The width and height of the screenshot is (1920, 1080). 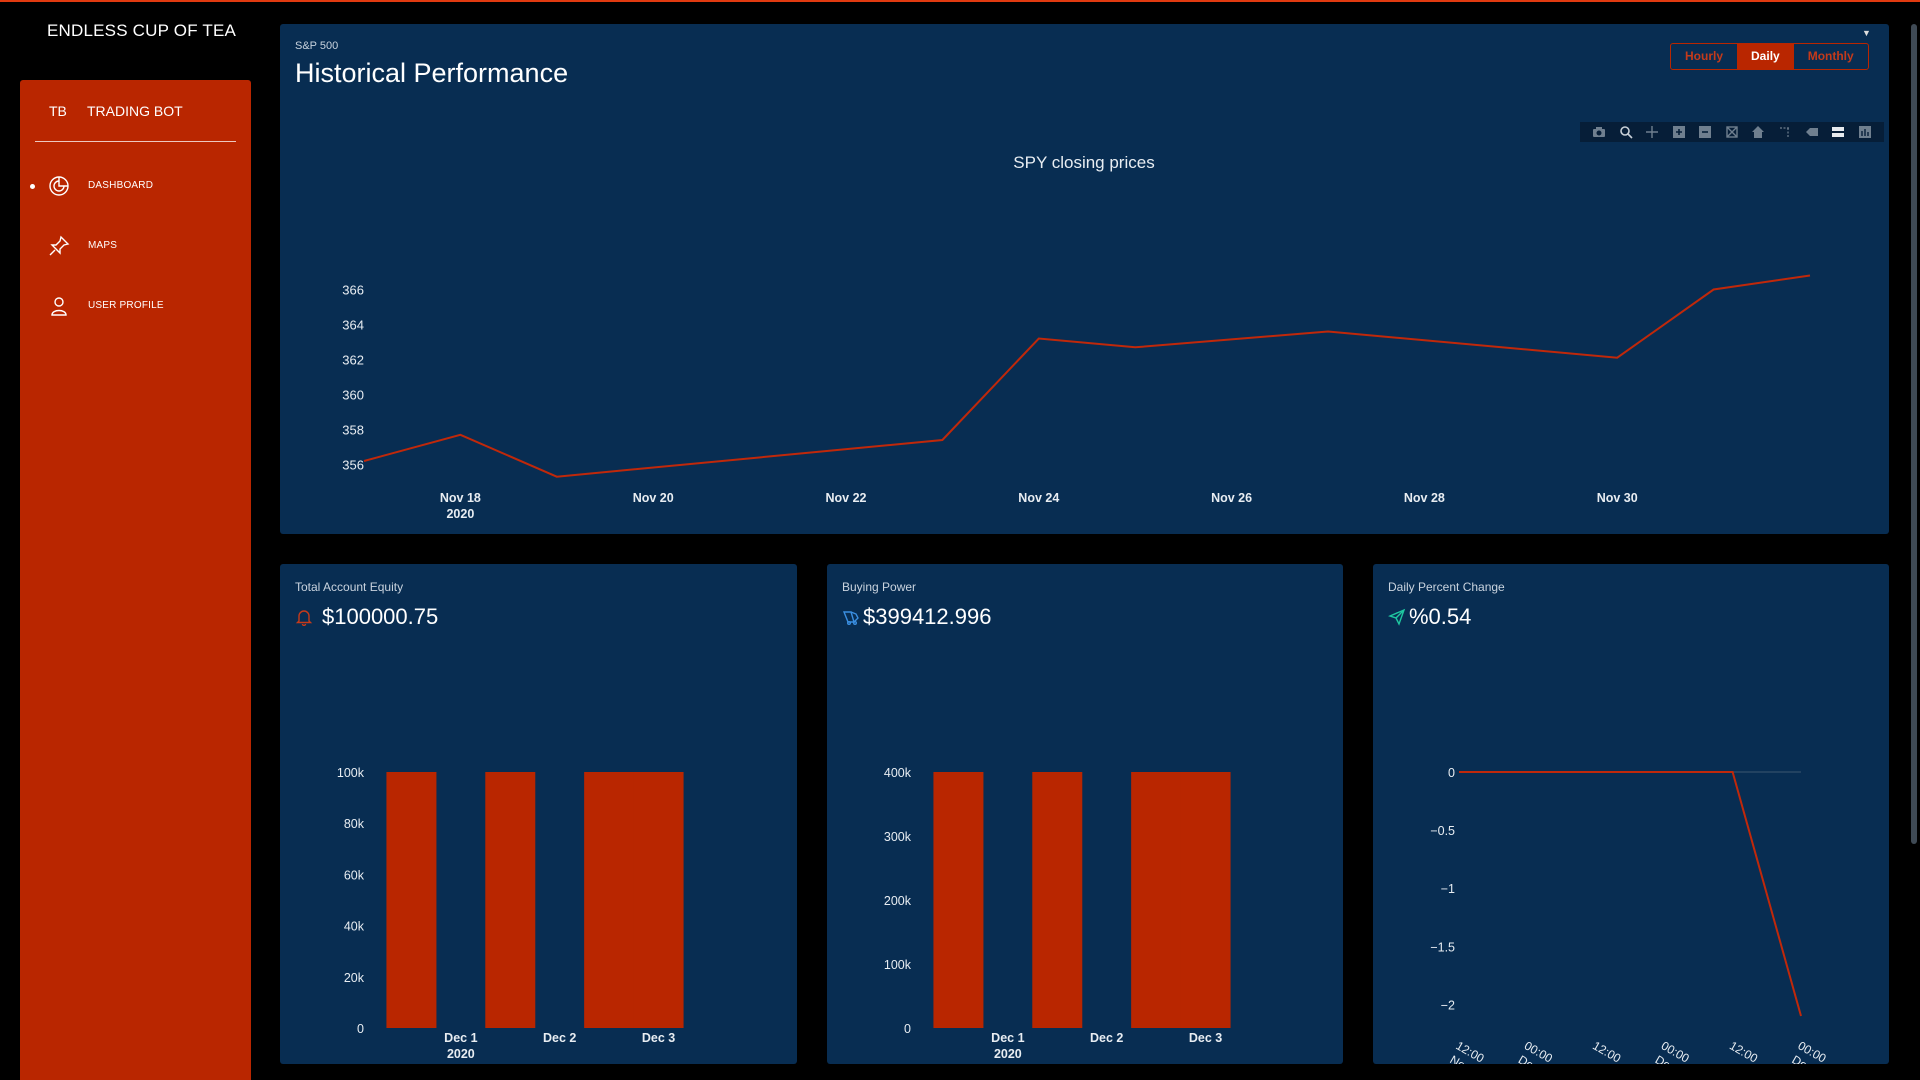 What do you see at coordinates (141, 31) in the screenshot?
I see `app-brand: ENDLESS CUP OF TEA` at bounding box center [141, 31].